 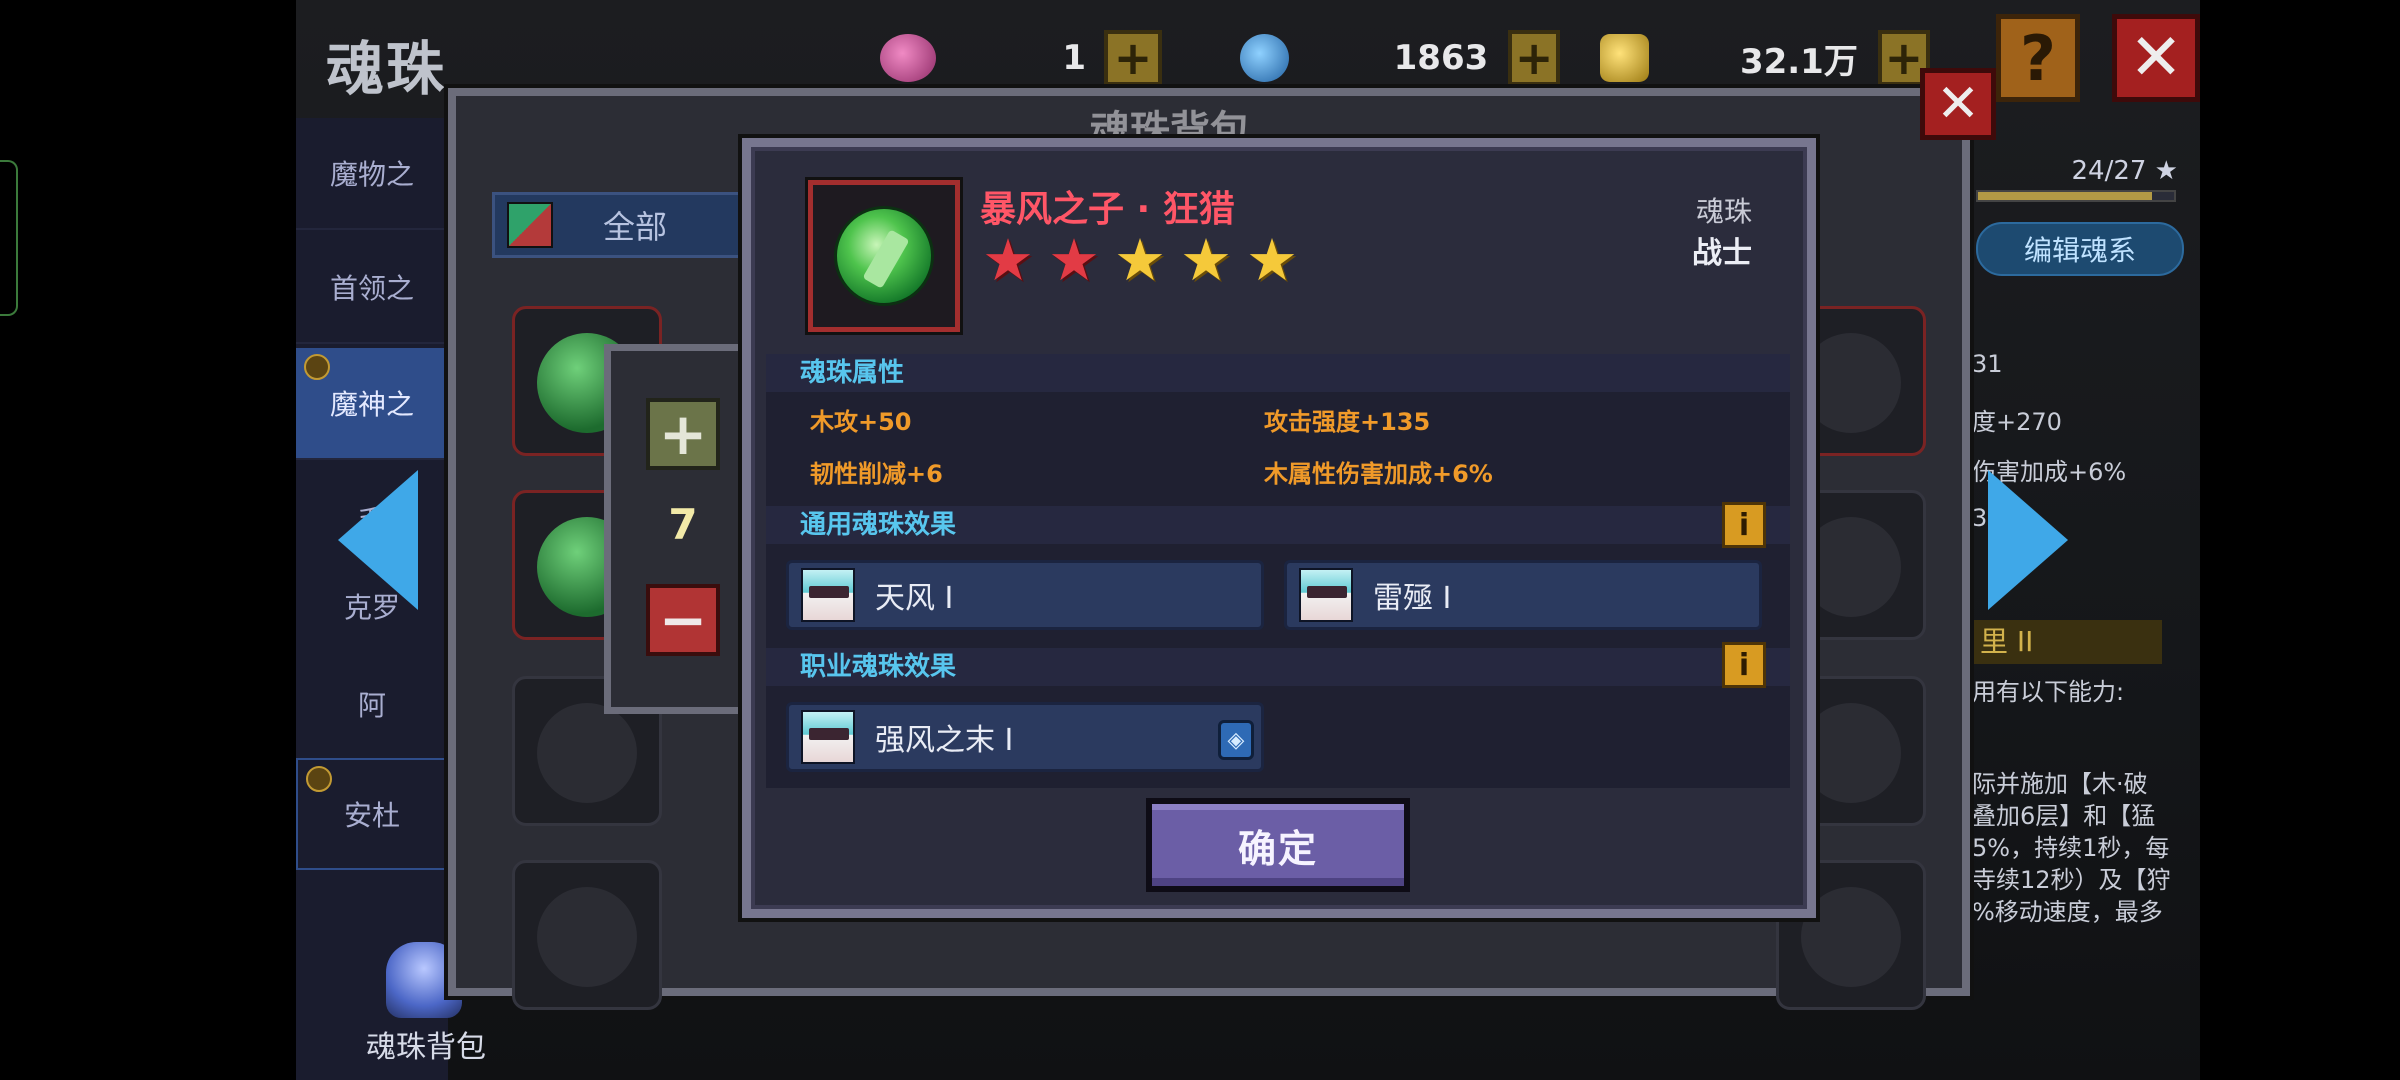 What do you see at coordinates (2064, 816) in the screenshot?
I see `ability-desc-line: 叠加6层】和【猛` at bounding box center [2064, 816].